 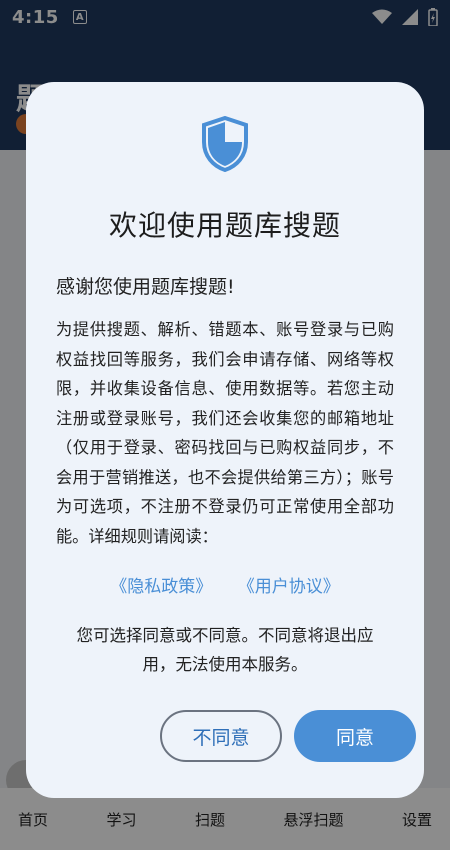 What do you see at coordinates (224, 225) in the screenshot?
I see `dialog-title: 欢迎使用题库搜题` at bounding box center [224, 225].